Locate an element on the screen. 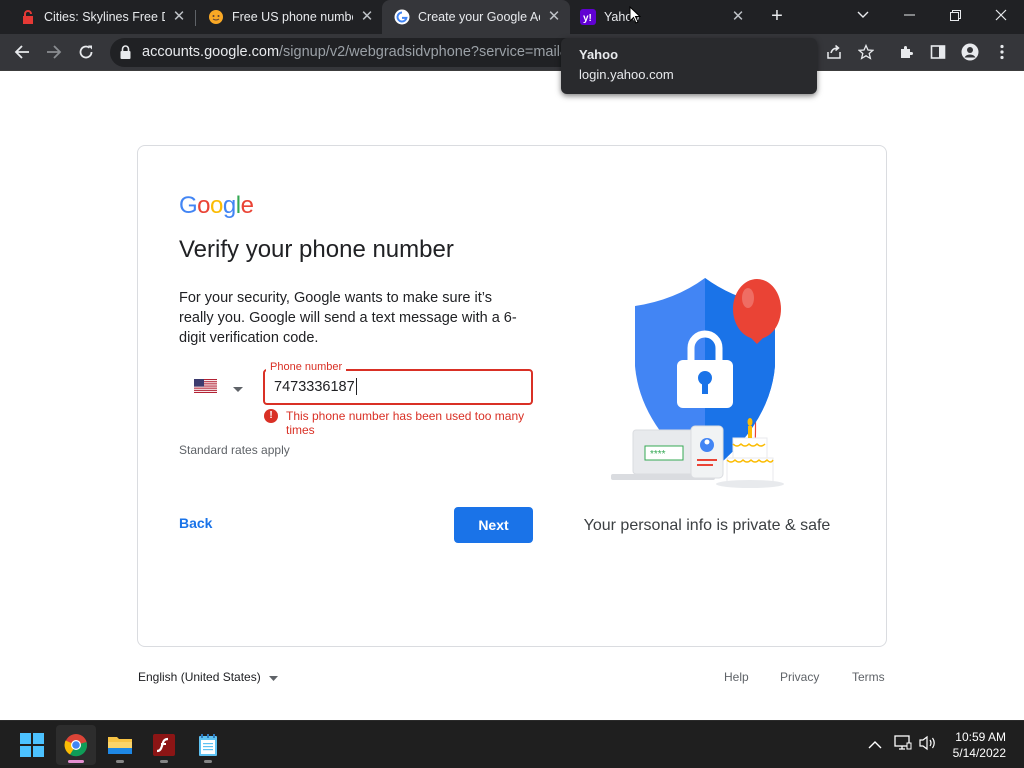  tab-title: Cities: Skylines Free Do is located at coordinates (104, 17).